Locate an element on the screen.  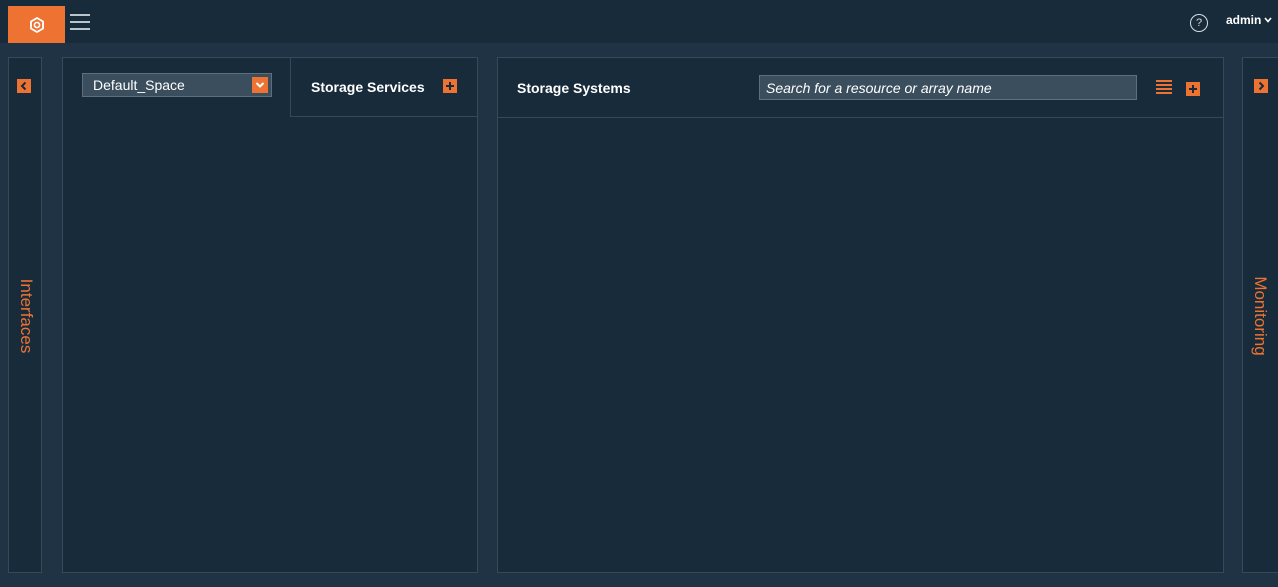
add-system-button is located at coordinates (1193, 89).